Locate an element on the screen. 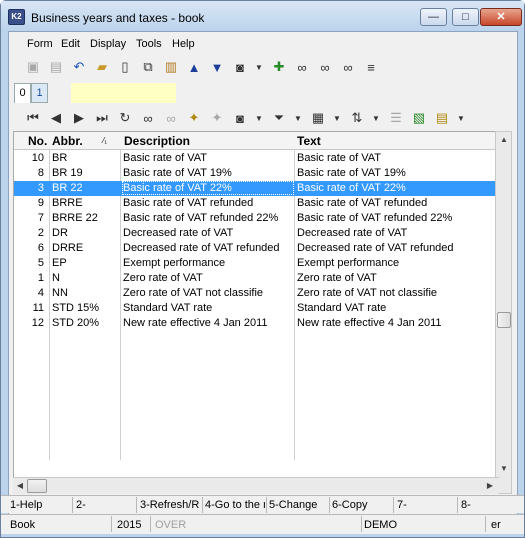  cell-description: Basic rate of VAT 22% is located at coordinates (208, 188).